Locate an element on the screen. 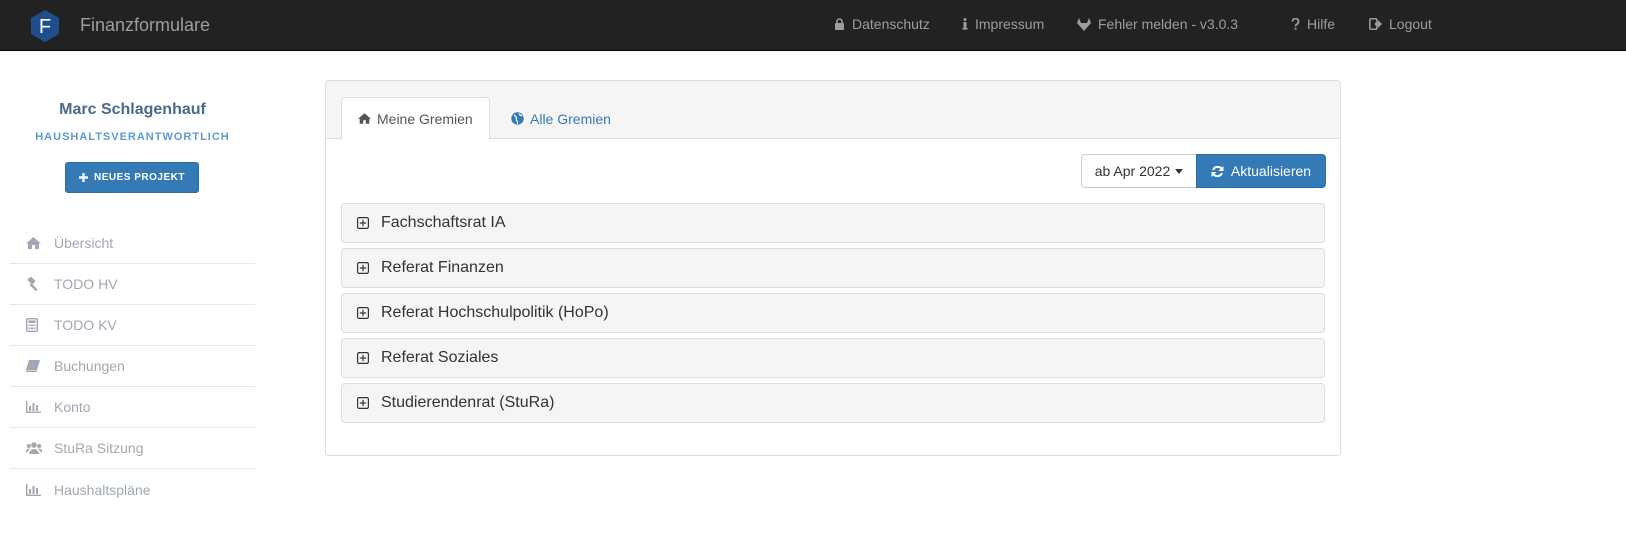  nav-logout-label: Logout is located at coordinates (1410, 24).